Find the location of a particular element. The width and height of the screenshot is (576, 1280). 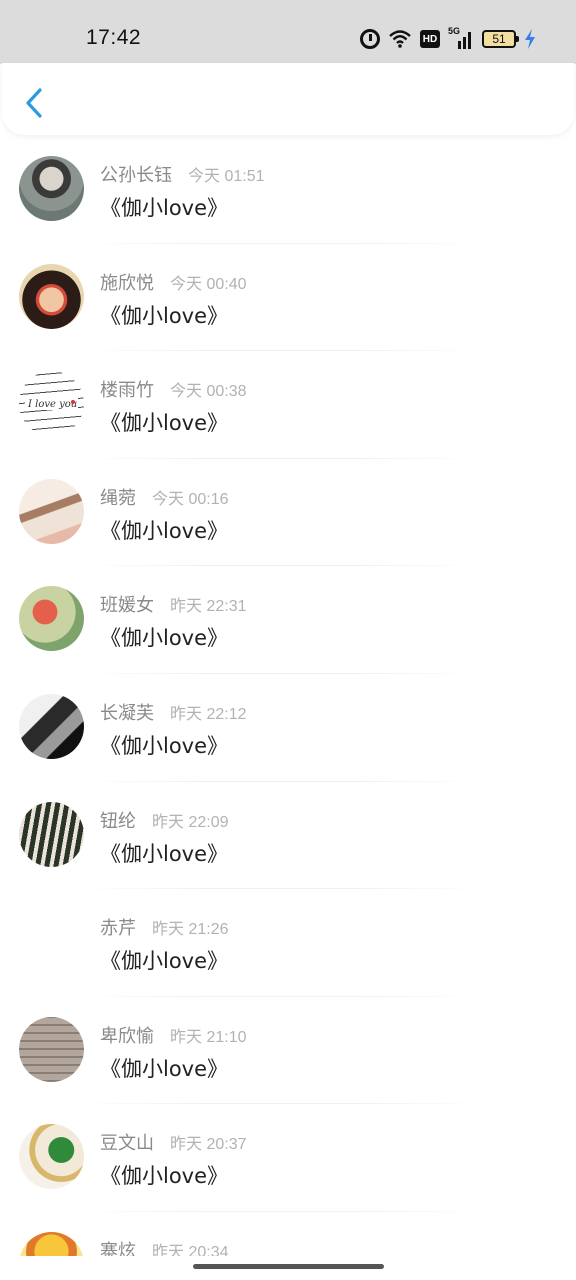

timestamp: 昨天 22:31 is located at coordinates (208, 607).